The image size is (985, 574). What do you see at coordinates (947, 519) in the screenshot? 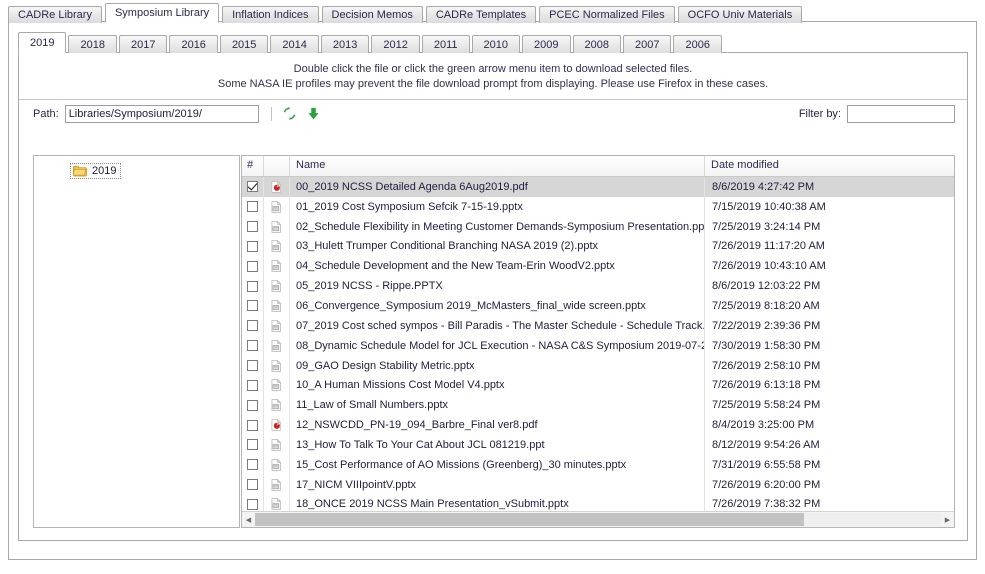
I see `scroll-right-arrow: ▶` at bounding box center [947, 519].